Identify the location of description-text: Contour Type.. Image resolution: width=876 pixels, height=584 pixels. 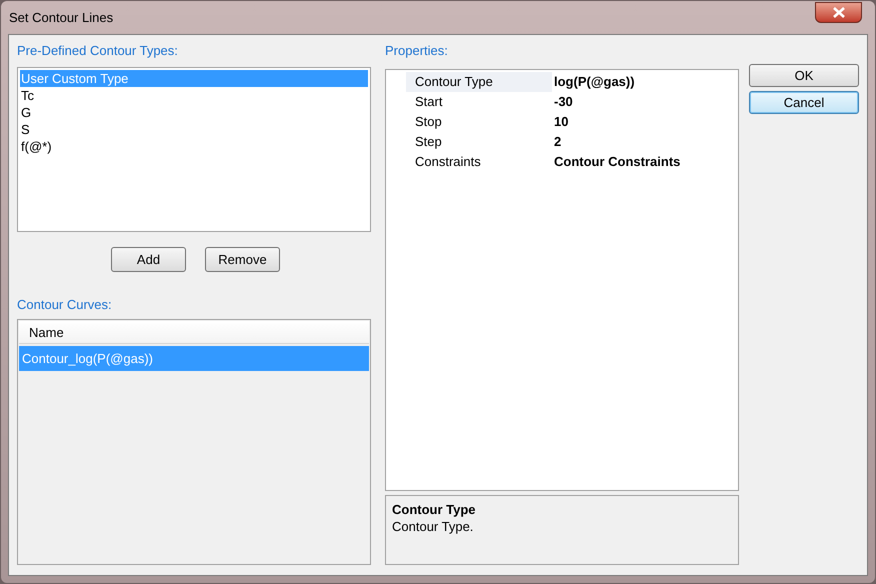
(433, 526).